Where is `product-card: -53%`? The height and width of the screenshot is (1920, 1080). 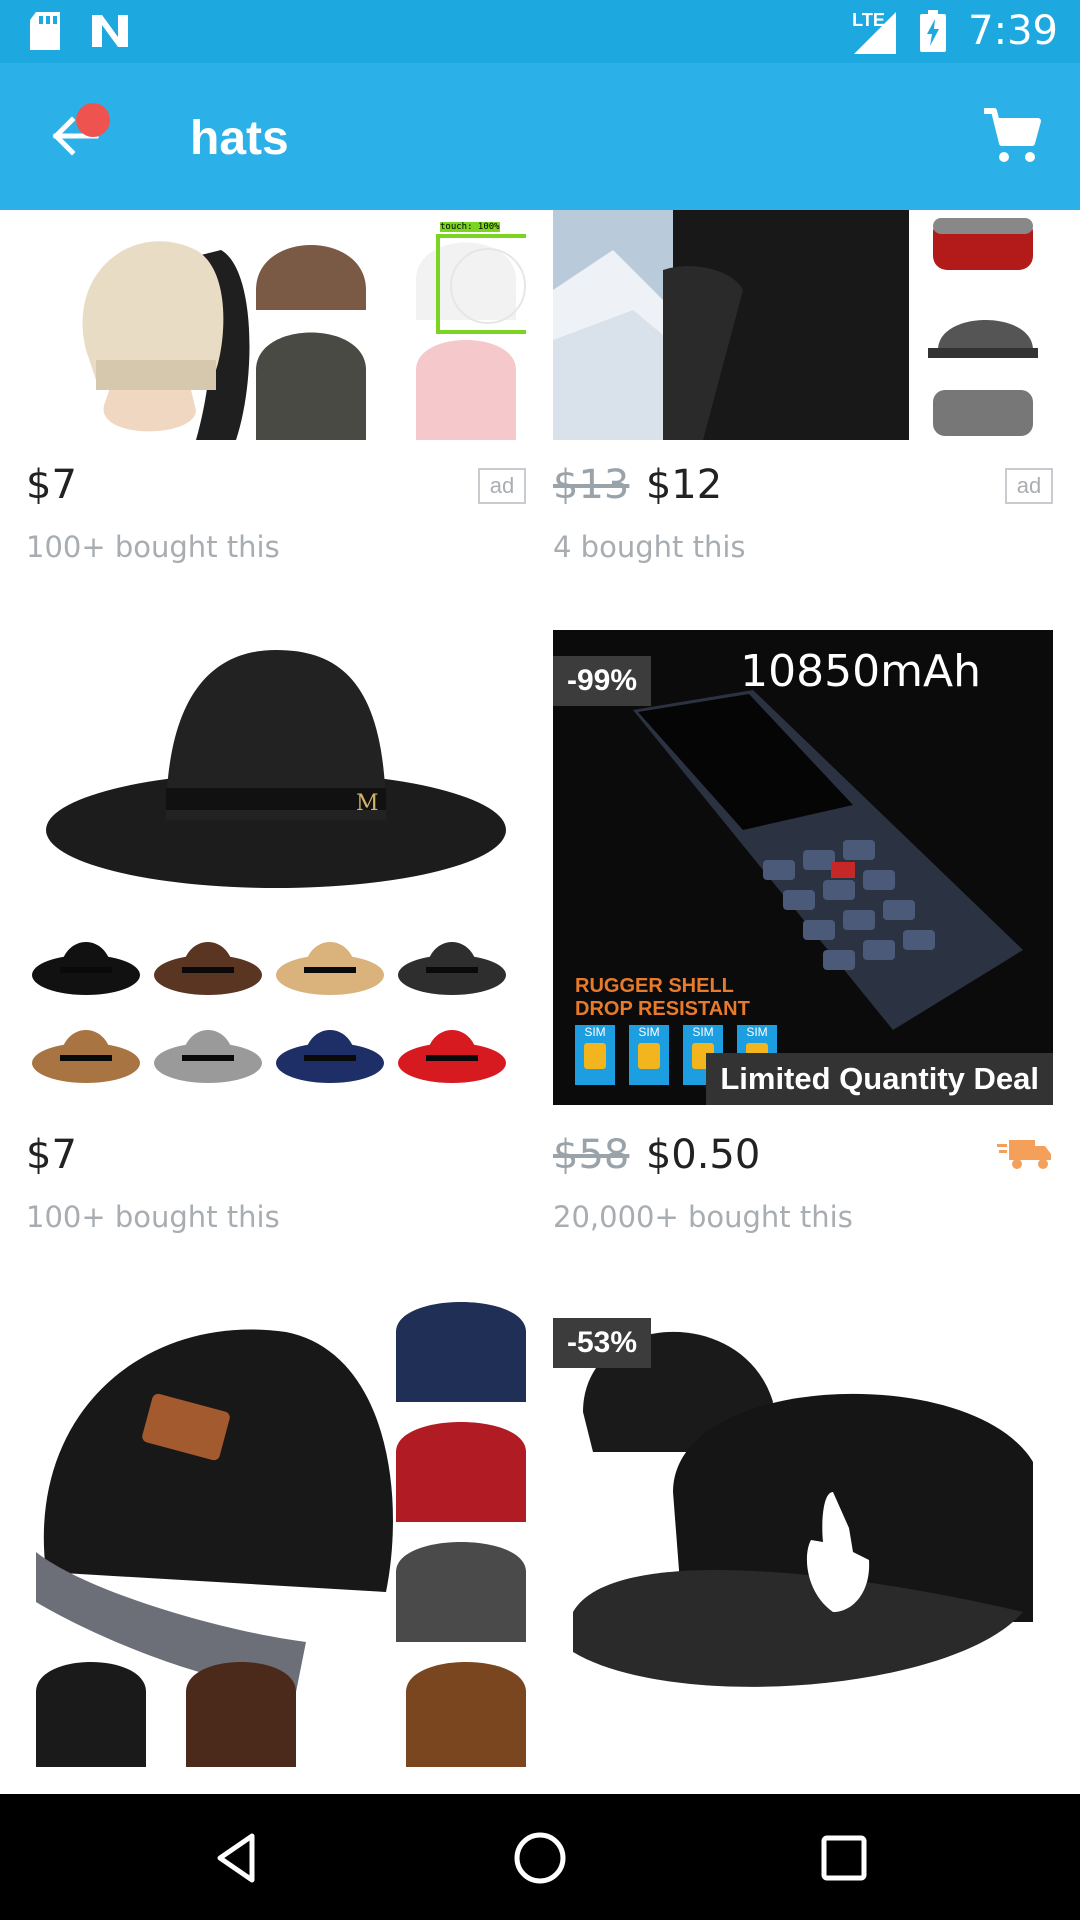
product-card: -53% is located at coordinates (803, 1532).